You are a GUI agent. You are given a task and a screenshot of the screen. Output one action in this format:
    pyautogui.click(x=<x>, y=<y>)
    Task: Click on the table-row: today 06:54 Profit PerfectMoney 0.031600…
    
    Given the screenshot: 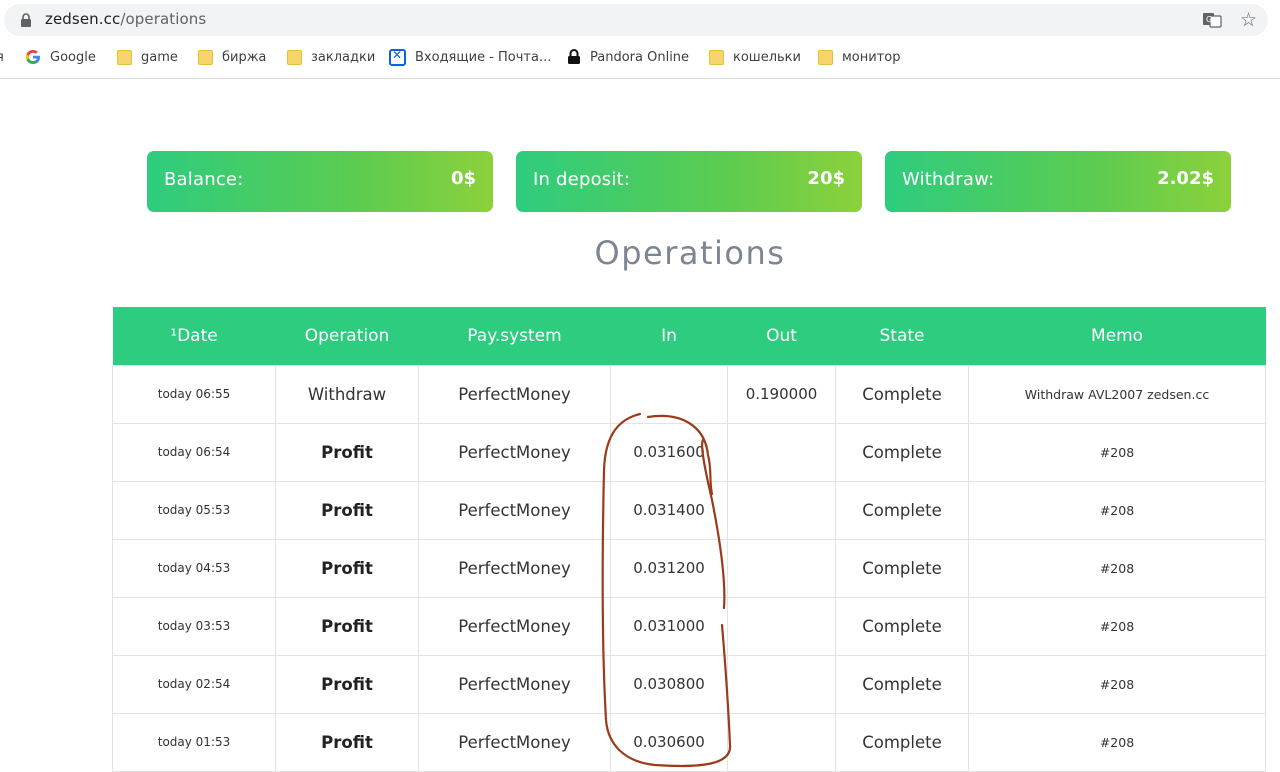 What is the action you would take?
    pyautogui.click(x=689, y=452)
    